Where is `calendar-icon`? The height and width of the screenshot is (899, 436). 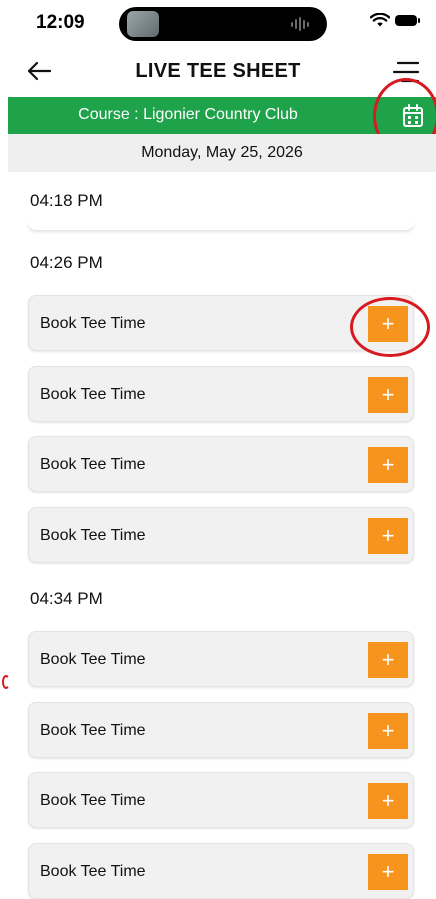 calendar-icon is located at coordinates (413, 116).